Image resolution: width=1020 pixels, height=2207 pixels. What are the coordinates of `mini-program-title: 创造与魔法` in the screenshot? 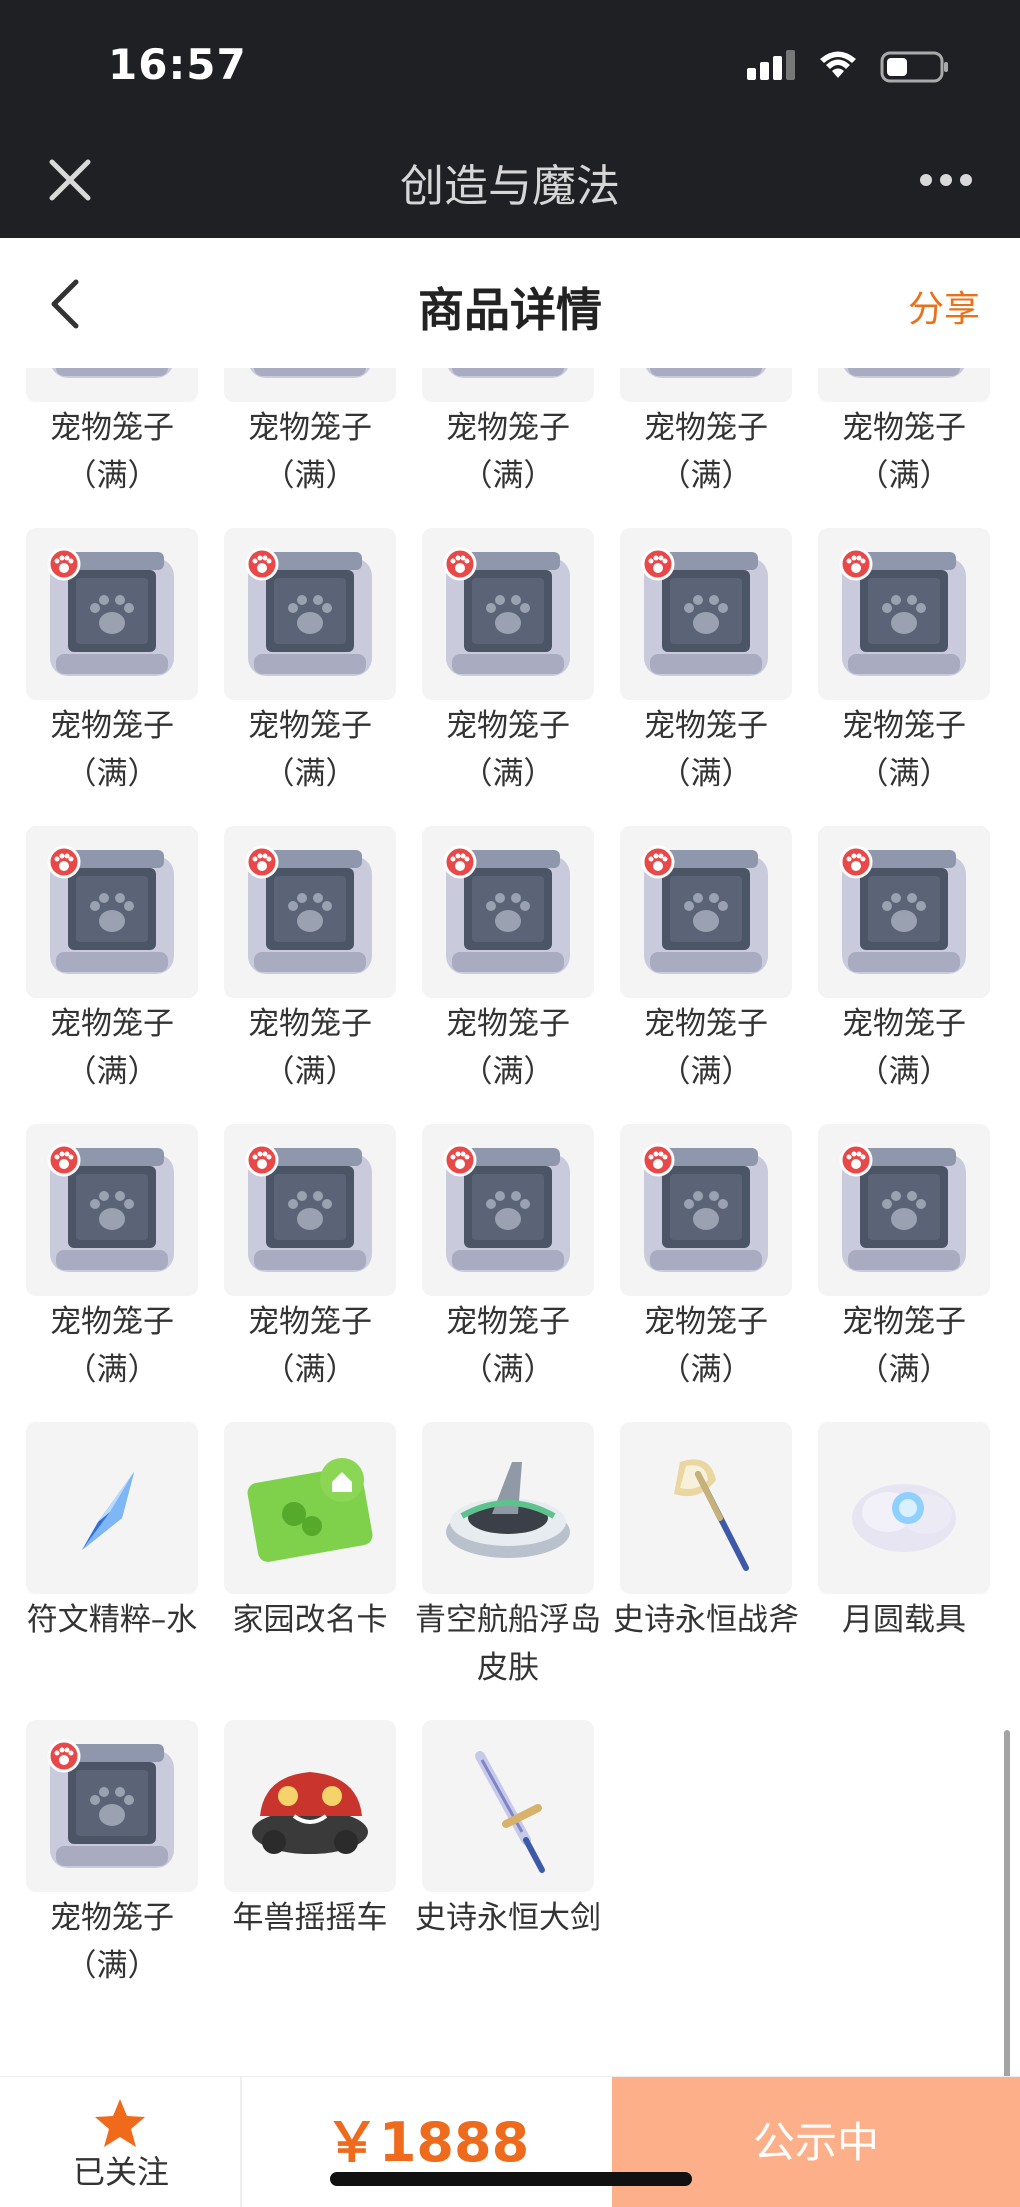 It's located at (510, 186).